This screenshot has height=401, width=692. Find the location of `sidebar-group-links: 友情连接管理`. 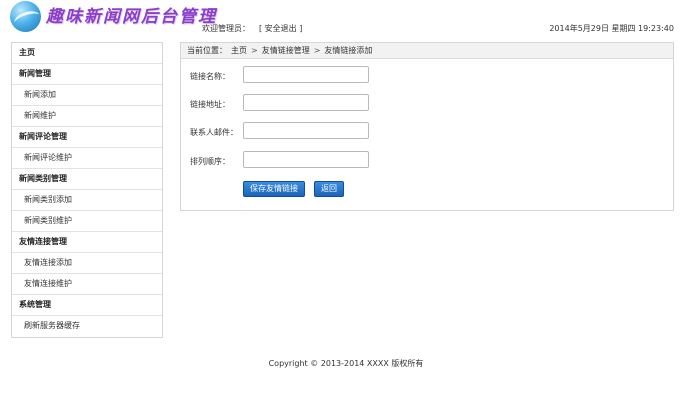

sidebar-group-links: 友情连接管理 is located at coordinates (87, 242).